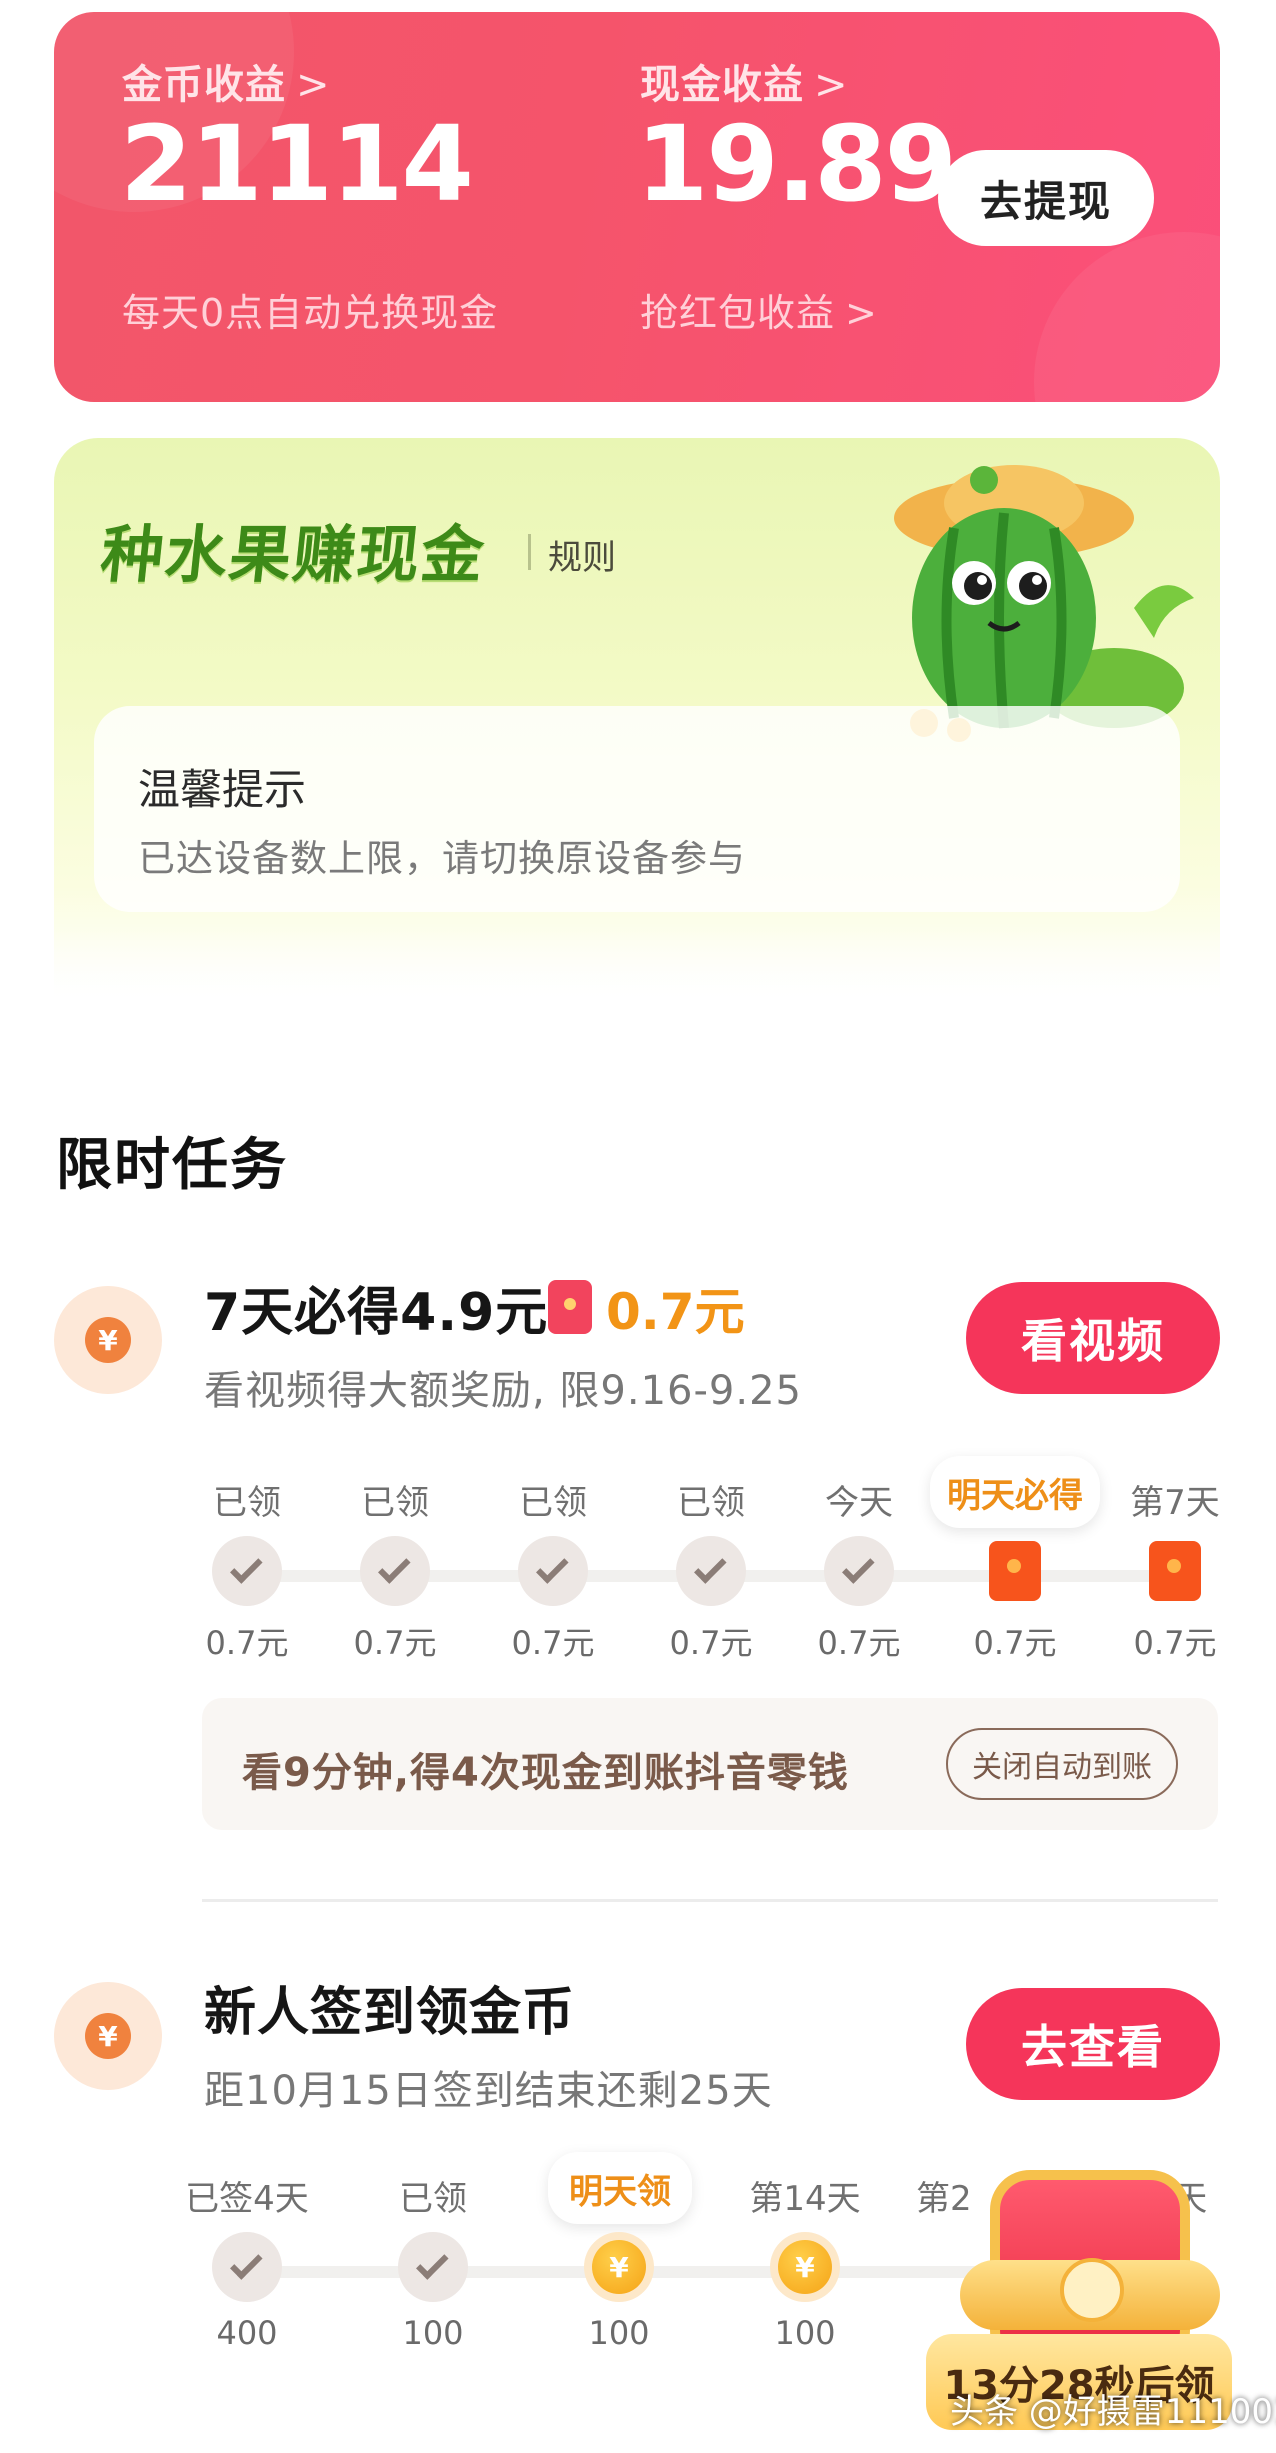 This screenshot has height=2453, width=1276. I want to click on auto-credit-bar: 看9分钟,得4次现金到账抖音零钱 关闭自动到账, so click(710, 1764).